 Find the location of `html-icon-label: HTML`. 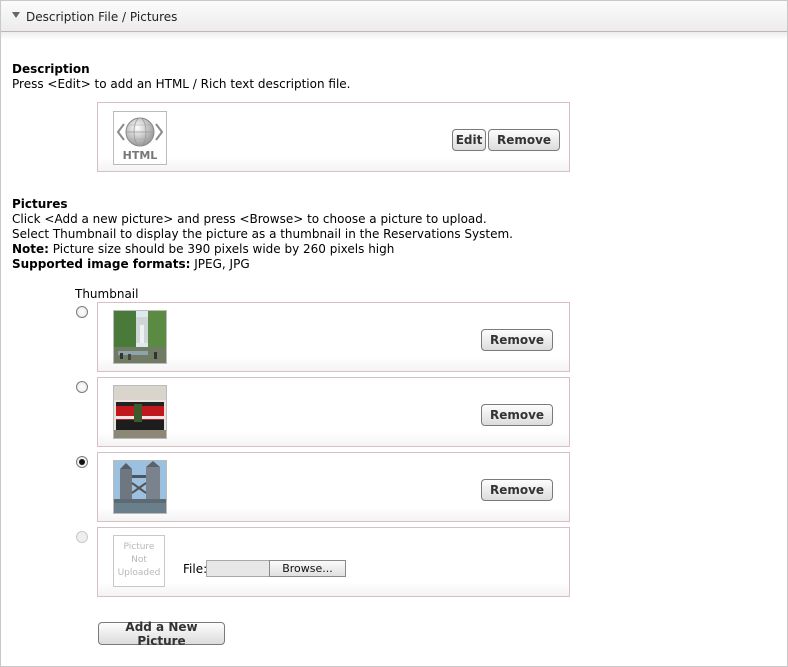

html-icon-label: HTML is located at coordinates (140, 155).